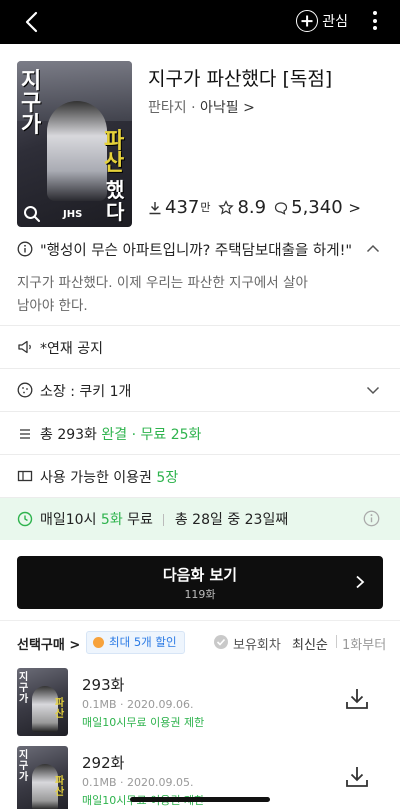 The image size is (400, 809). What do you see at coordinates (179, 207) in the screenshot?
I see `download-count: 437 만` at bounding box center [179, 207].